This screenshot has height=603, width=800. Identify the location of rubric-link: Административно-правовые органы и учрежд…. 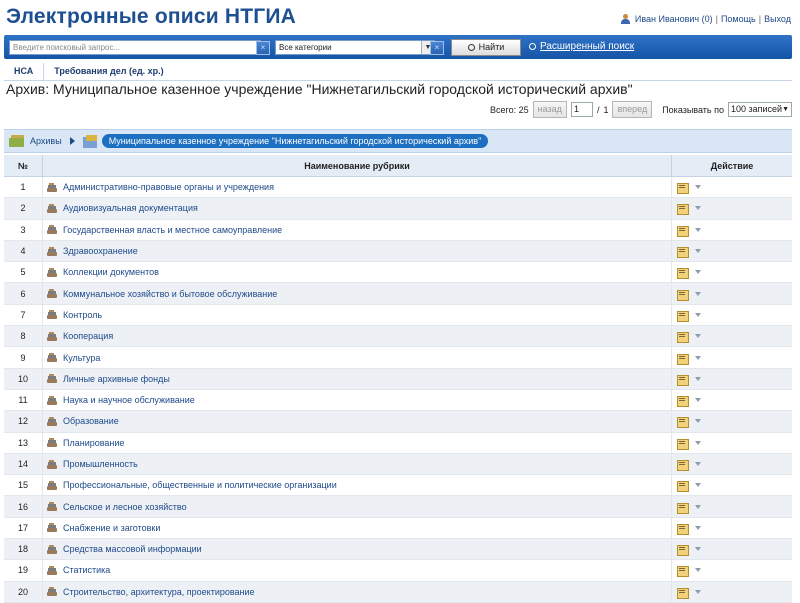
(168, 187).